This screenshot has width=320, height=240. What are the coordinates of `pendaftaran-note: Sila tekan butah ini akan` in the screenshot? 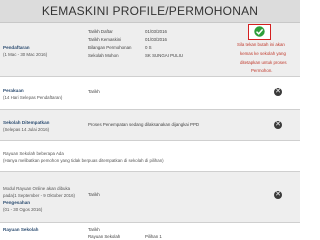 It's located at (261, 44).